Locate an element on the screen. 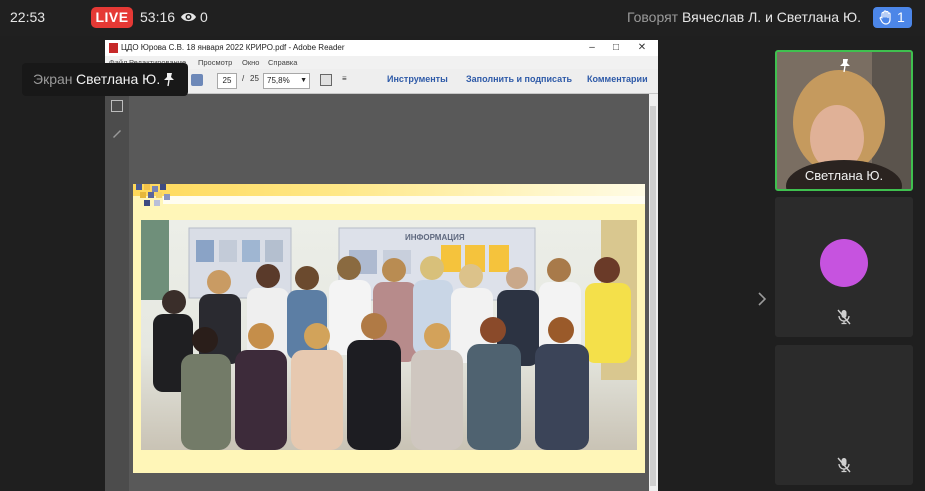 This screenshot has width=925, height=491. participant-tile-speaking: Светлана Ю. is located at coordinates (844, 120).